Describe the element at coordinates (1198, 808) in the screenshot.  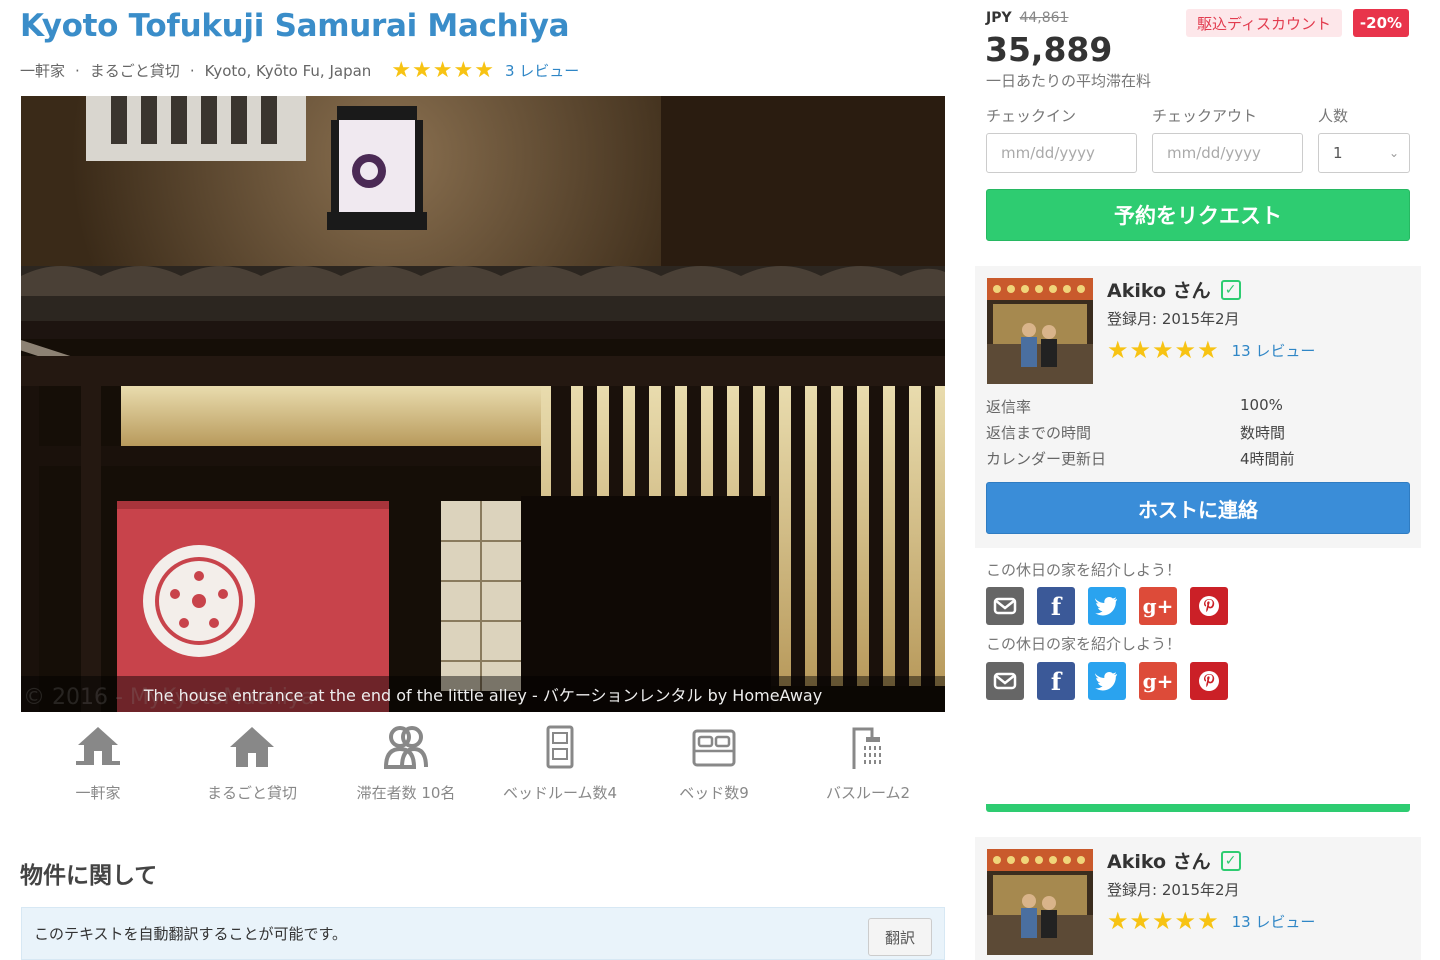
I see `sticky-booking-bar-edge` at that location.